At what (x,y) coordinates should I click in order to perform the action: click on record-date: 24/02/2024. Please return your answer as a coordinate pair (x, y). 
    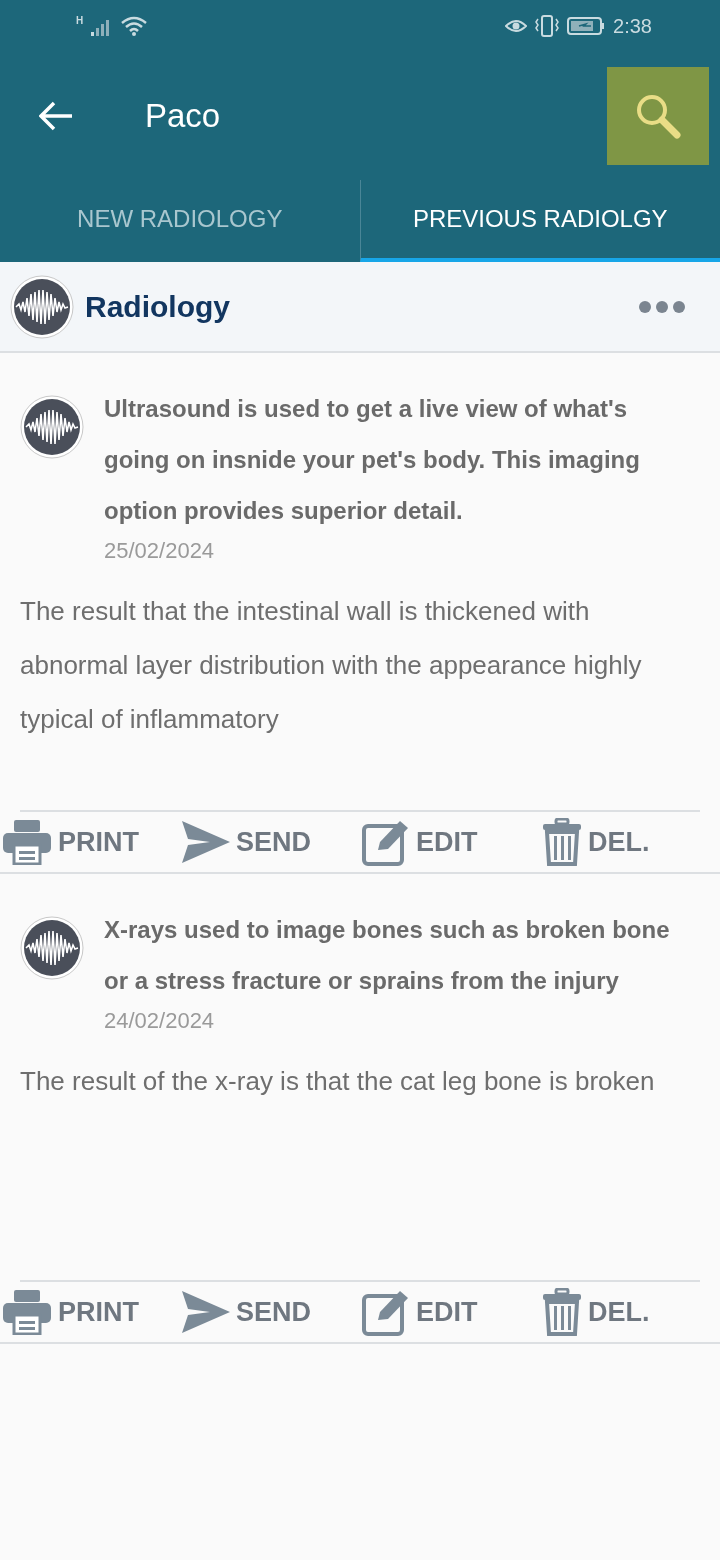
    Looking at the image, I should click on (160, 1021).